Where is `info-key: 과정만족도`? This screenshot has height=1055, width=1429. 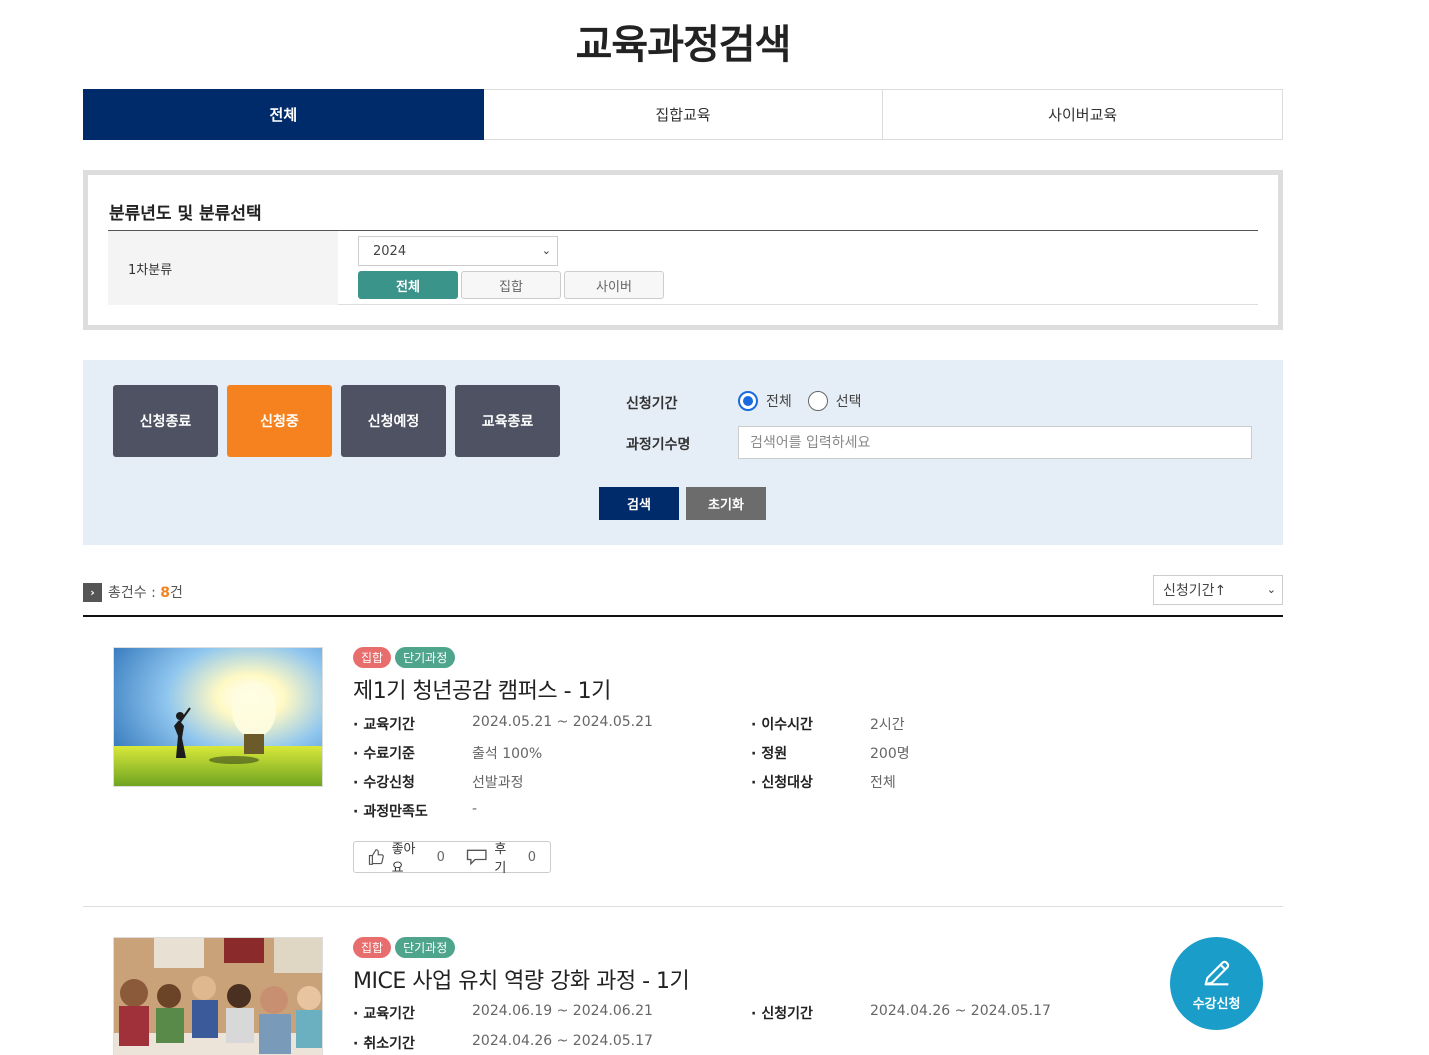 info-key: 과정만족도 is located at coordinates (390, 811).